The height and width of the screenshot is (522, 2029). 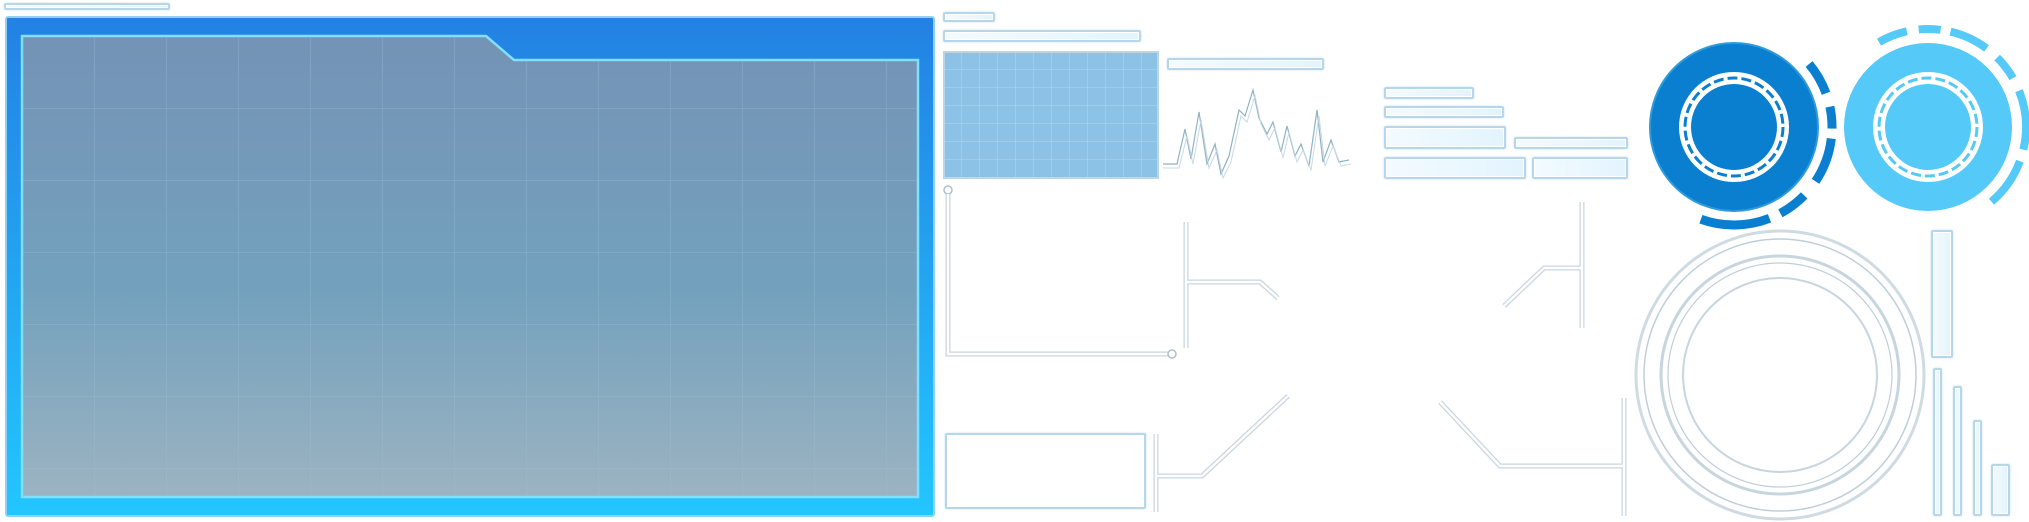 What do you see at coordinates (1245, 64) in the screenshot?
I see `waveform-header-bar` at bounding box center [1245, 64].